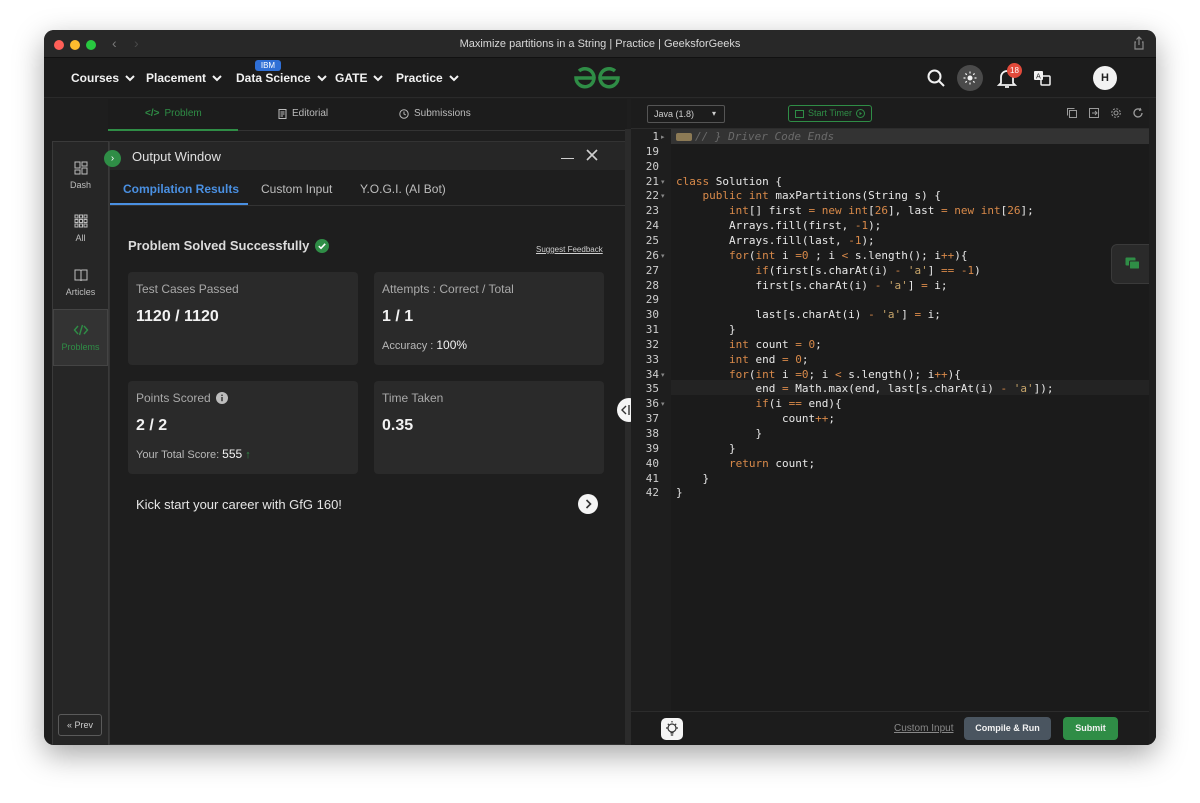  Describe the element at coordinates (1116, 113) in the screenshot. I see `settings-icon` at that location.